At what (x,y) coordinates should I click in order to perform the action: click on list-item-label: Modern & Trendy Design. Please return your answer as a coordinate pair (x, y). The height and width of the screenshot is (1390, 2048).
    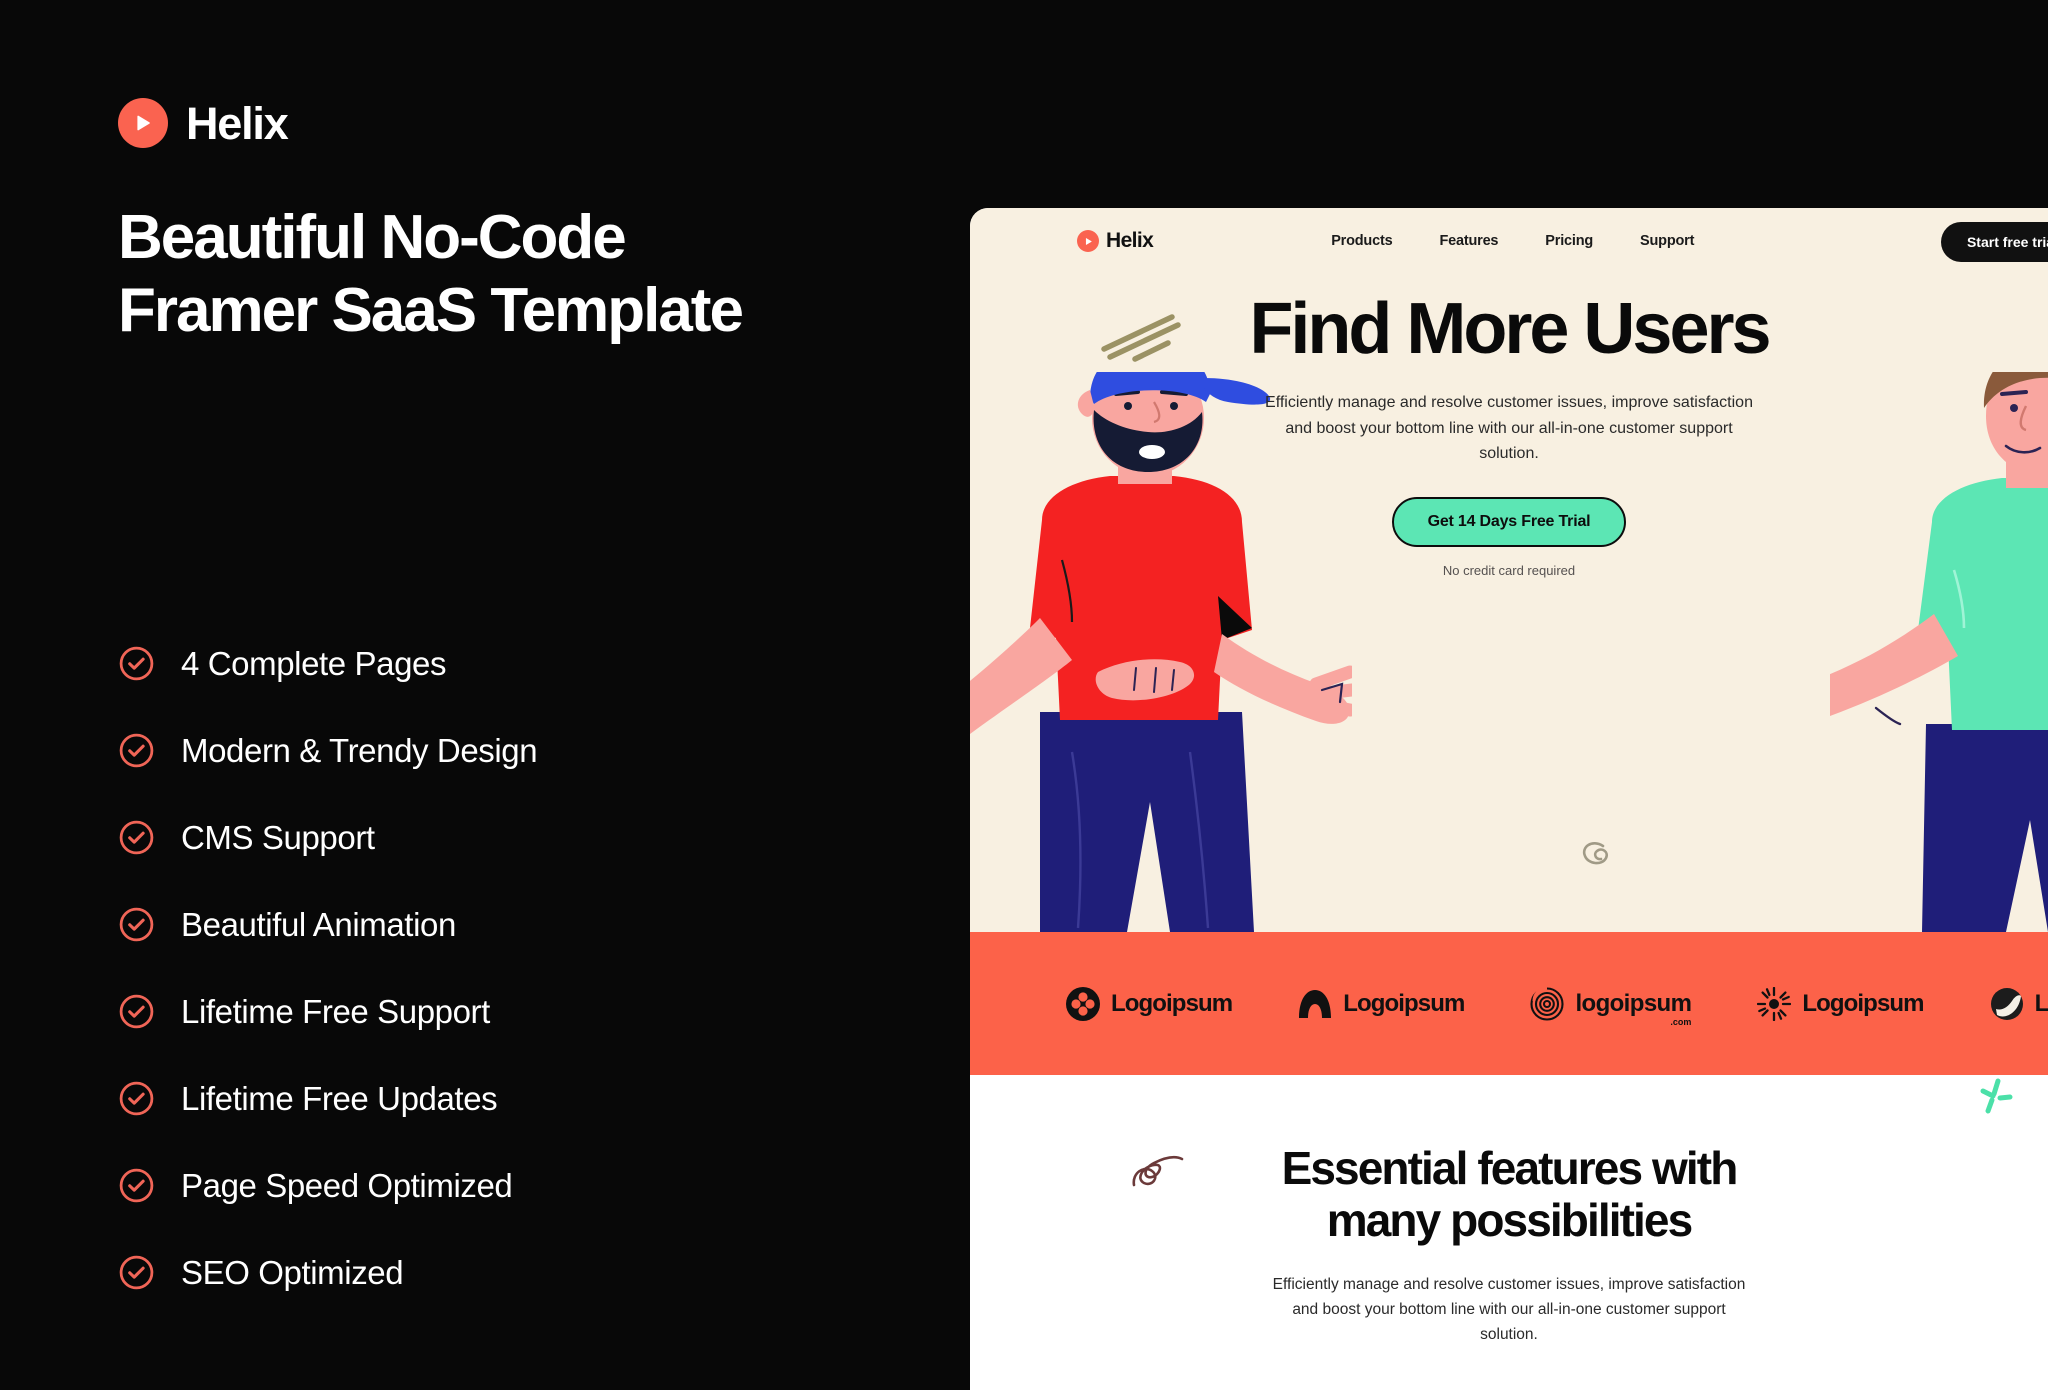
    Looking at the image, I should click on (359, 750).